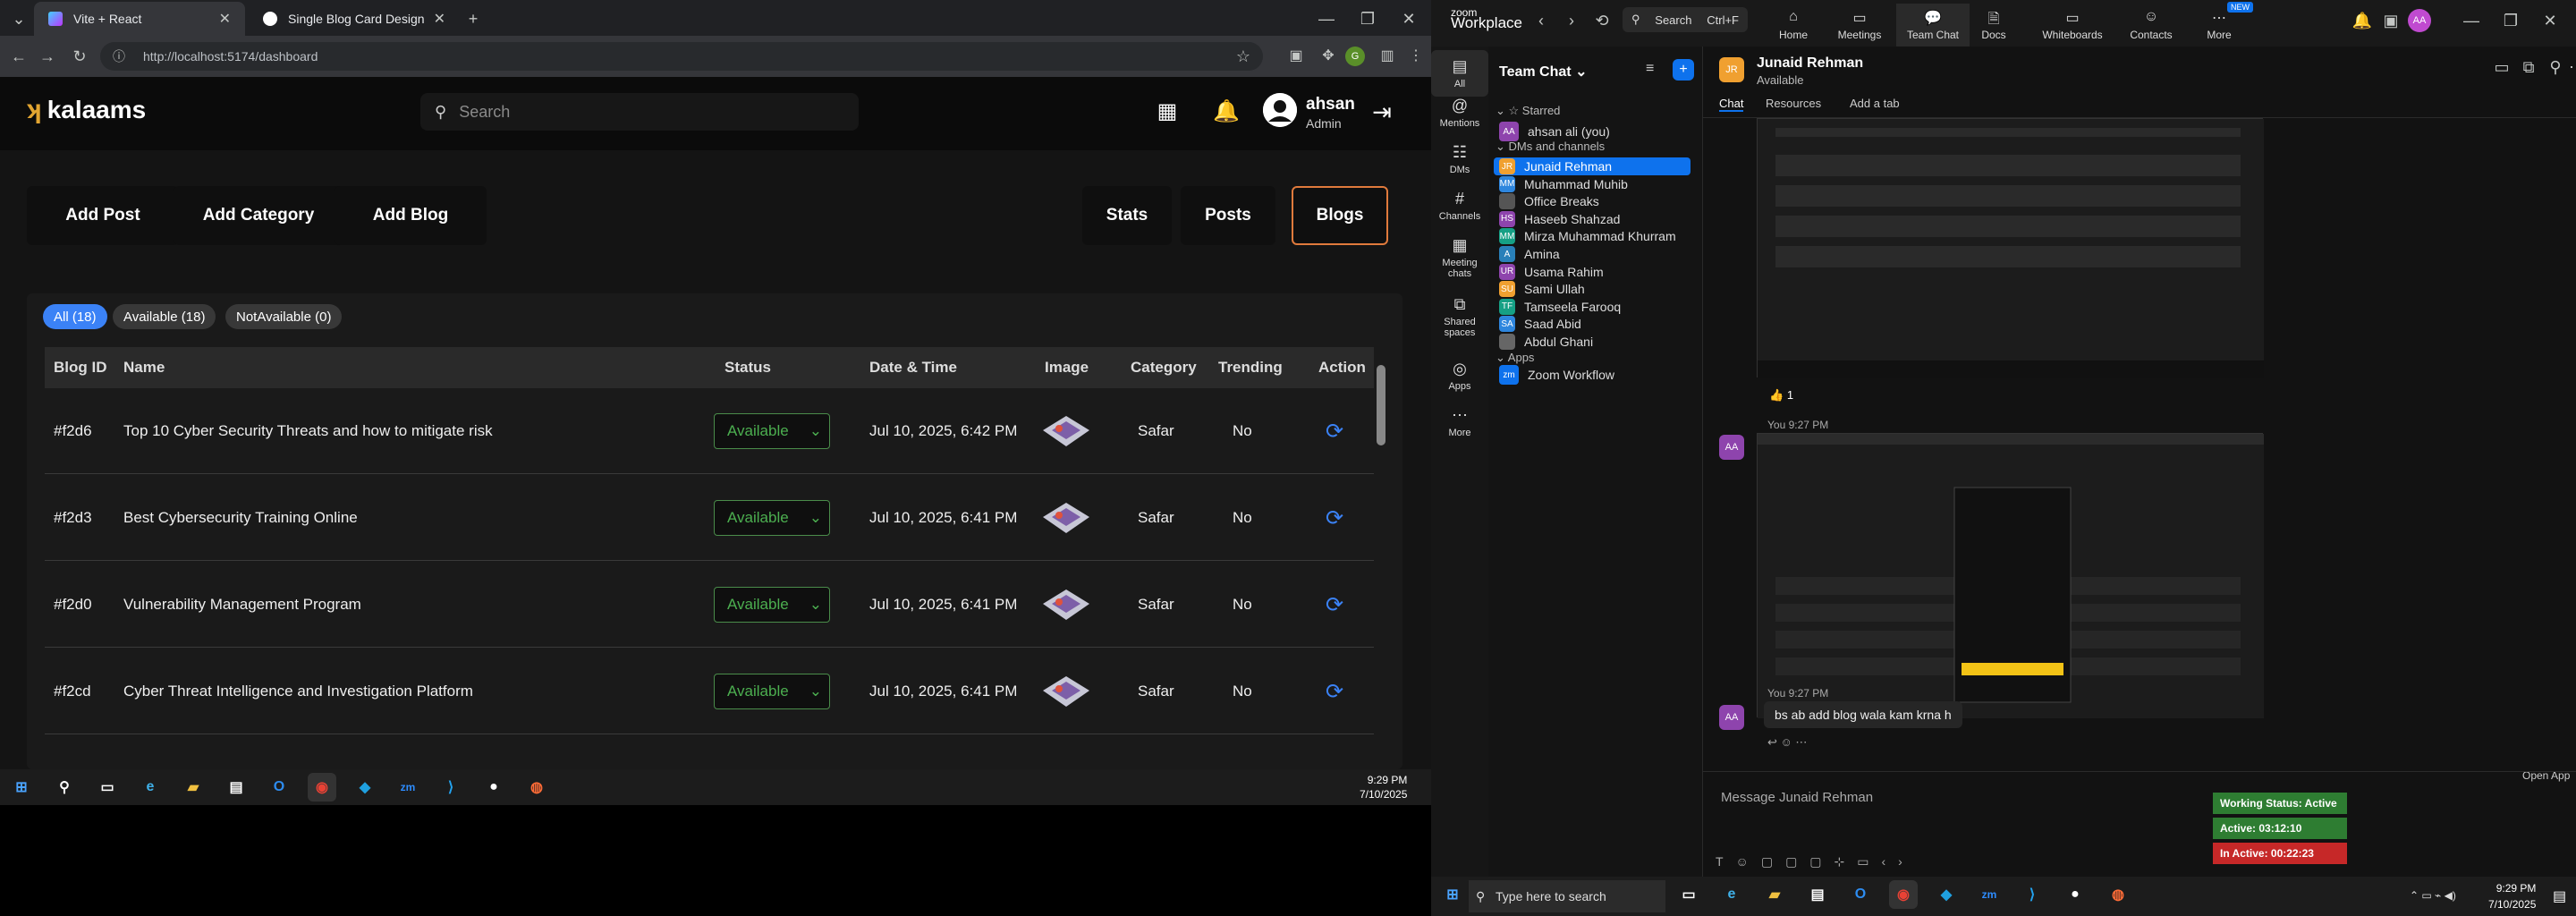  What do you see at coordinates (18, 18) in the screenshot?
I see `tab-search-icon: ⌄` at bounding box center [18, 18].